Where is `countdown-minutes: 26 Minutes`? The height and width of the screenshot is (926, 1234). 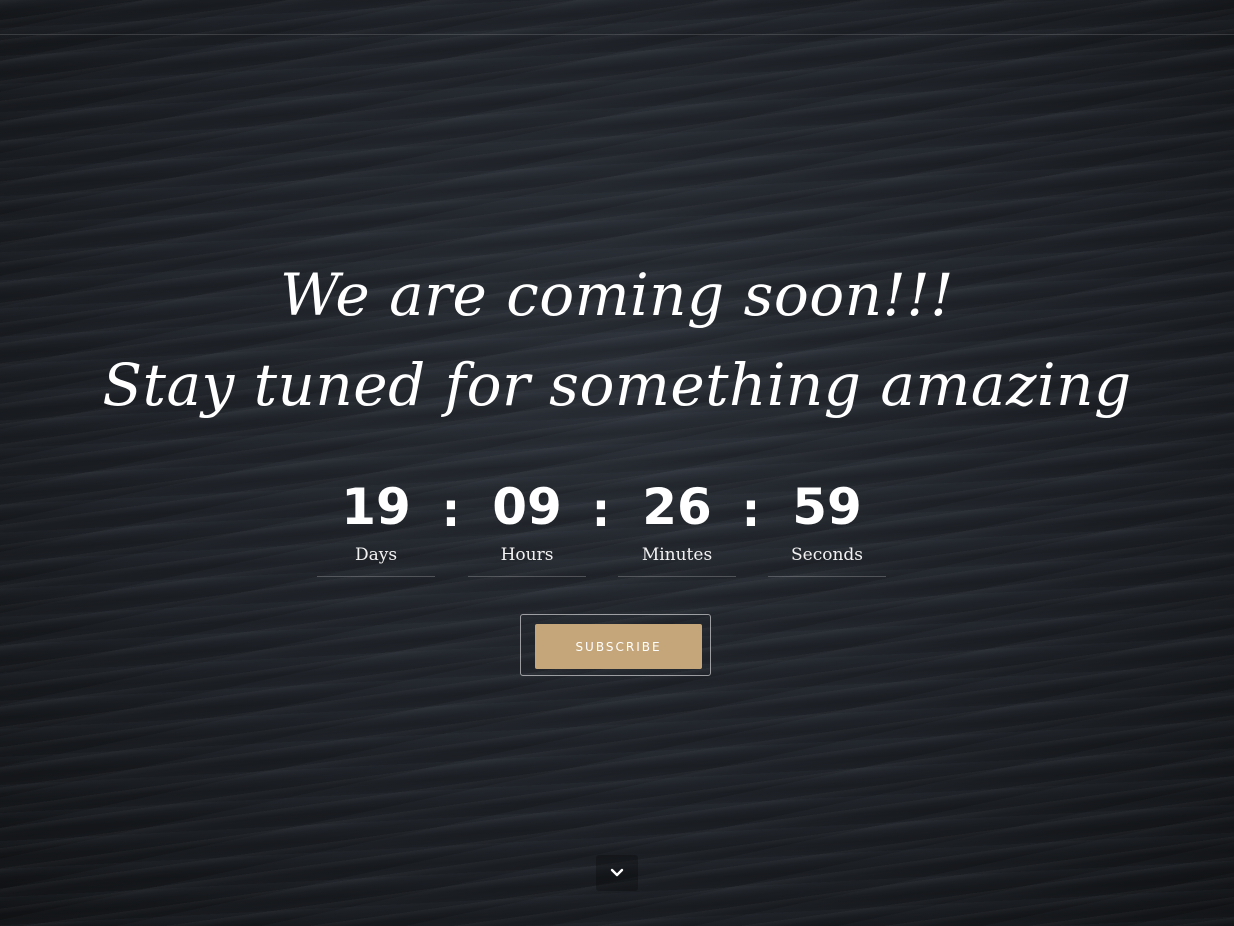
countdown-minutes: 26 Minutes is located at coordinates (677, 523).